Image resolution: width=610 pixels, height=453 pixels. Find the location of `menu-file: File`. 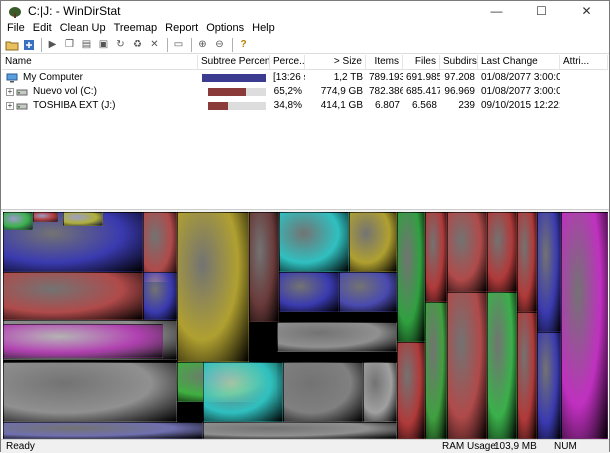

menu-file: File is located at coordinates (16, 28).